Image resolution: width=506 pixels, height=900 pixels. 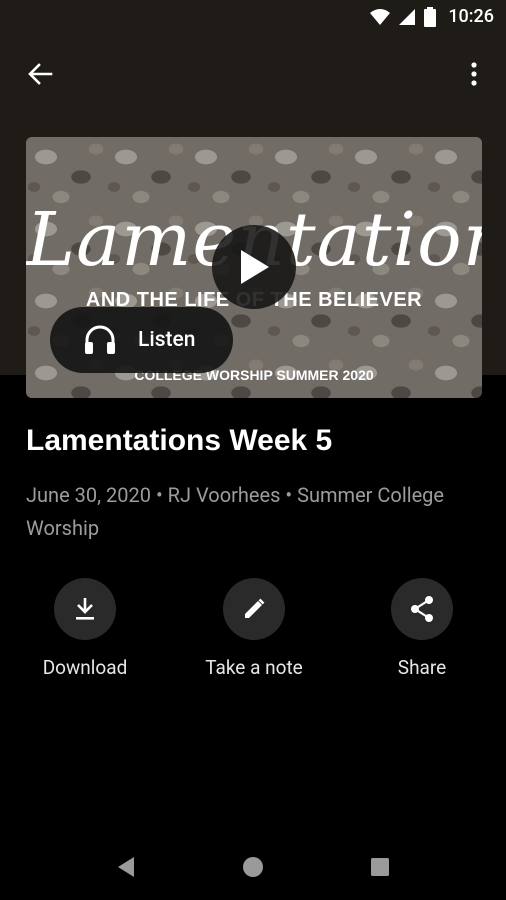 I want to click on share-icon, so click(x=422, y=609).